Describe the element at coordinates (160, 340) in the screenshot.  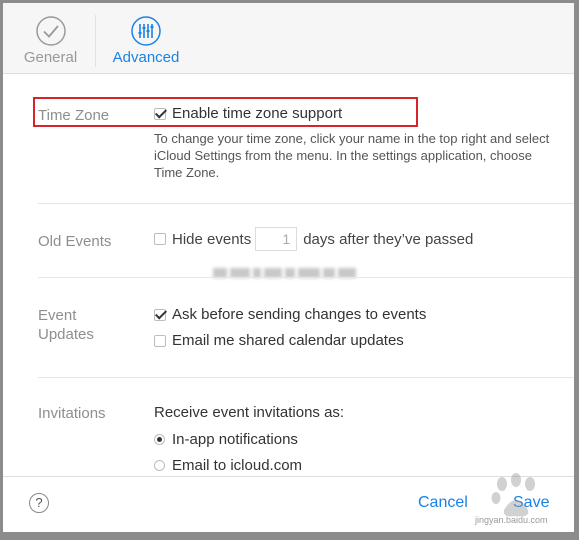
I see `email-shared-updates-checkbox` at that location.